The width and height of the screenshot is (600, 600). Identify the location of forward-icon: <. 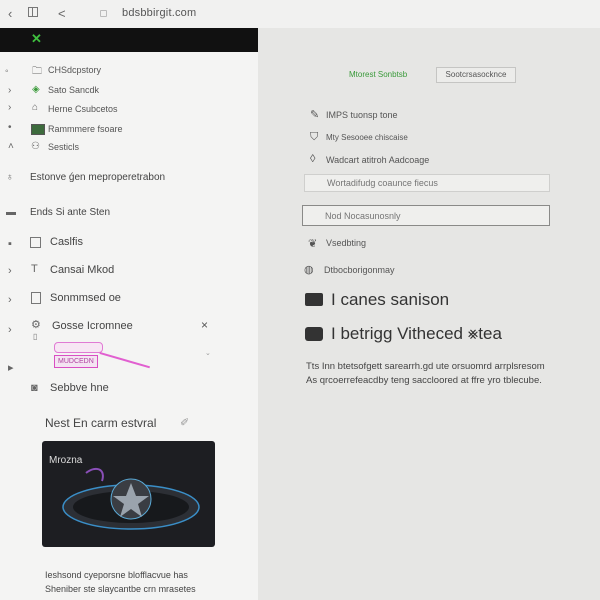
(62, 13).